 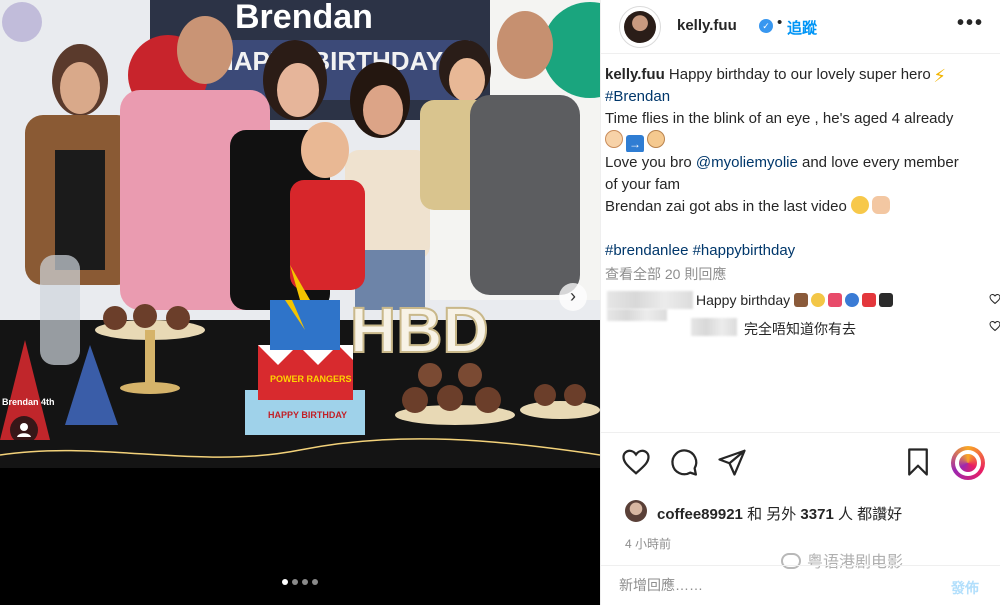 I want to click on right-arrow-emoji-icon: →, so click(x=635, y=143).